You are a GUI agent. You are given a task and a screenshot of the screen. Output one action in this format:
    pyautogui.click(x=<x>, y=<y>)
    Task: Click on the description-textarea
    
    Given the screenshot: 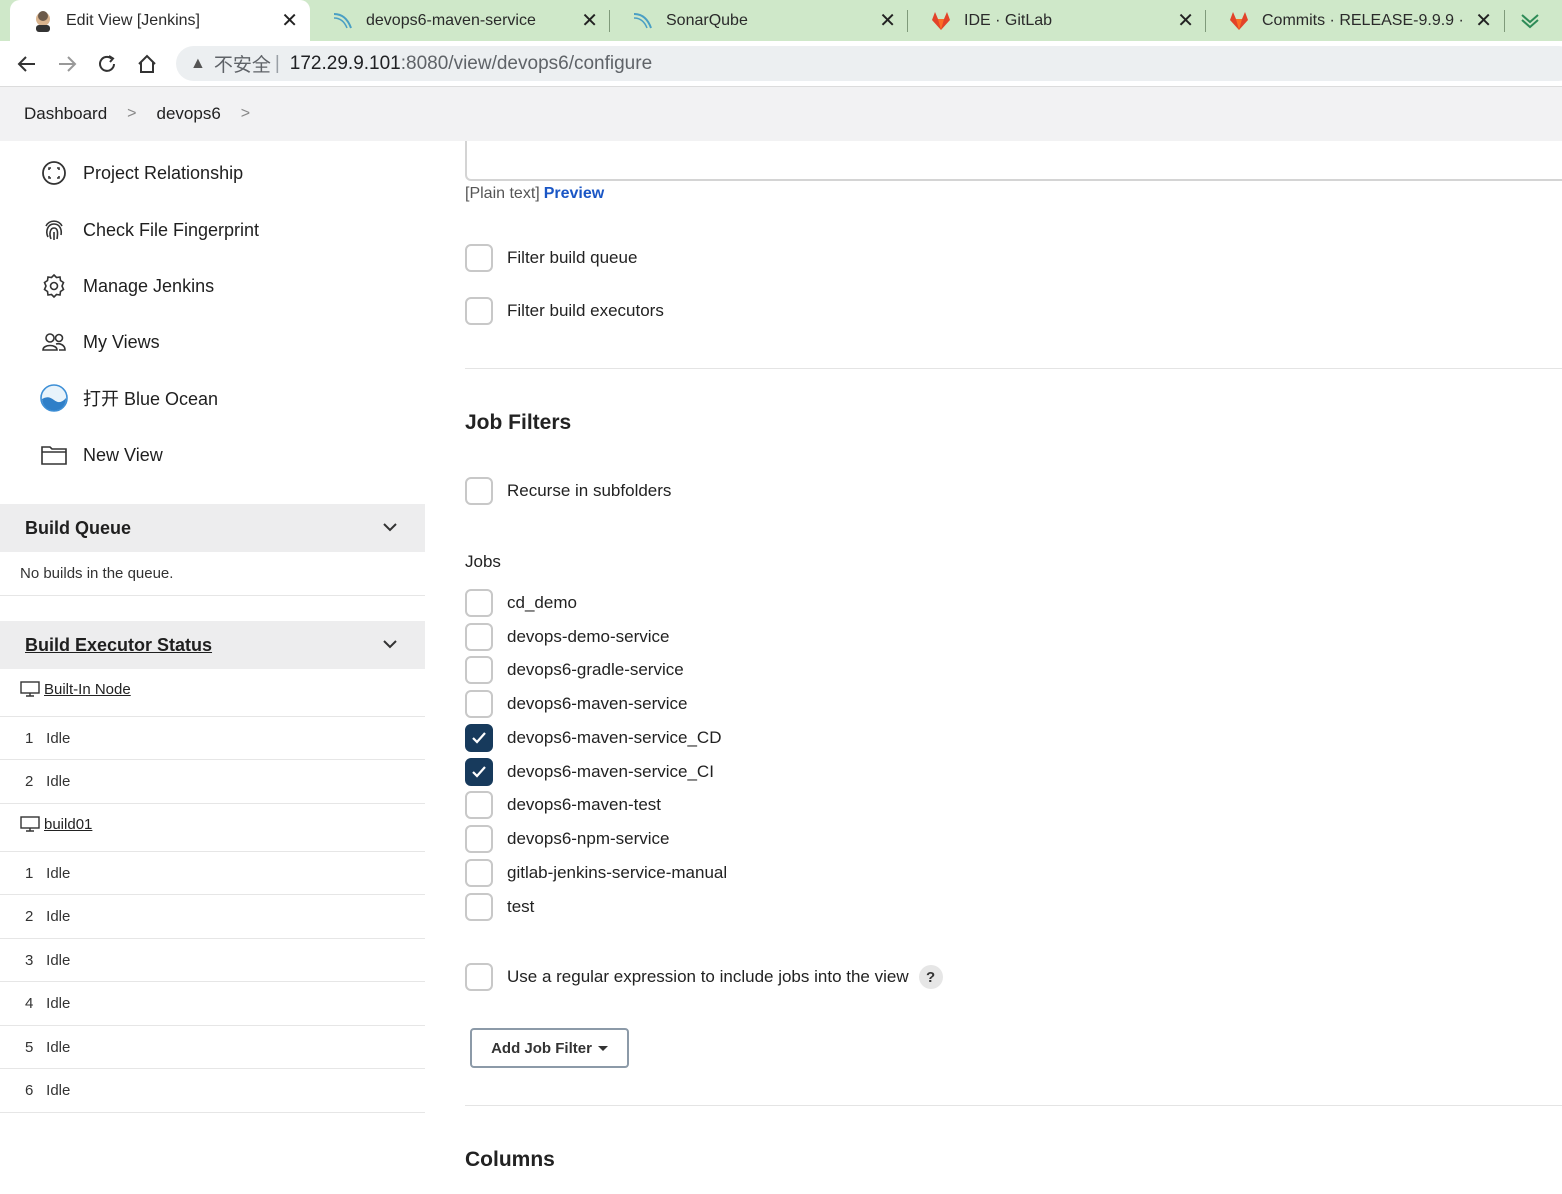 What is the action you would take?
    pyautogui.click(x=1013, y=161)
    